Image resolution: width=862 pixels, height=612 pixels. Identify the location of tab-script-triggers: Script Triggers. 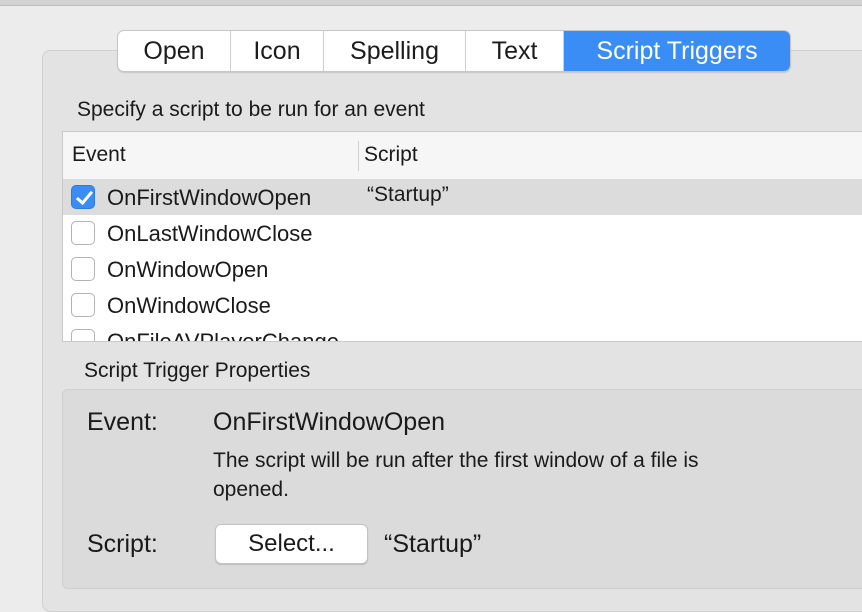
(677, 51).